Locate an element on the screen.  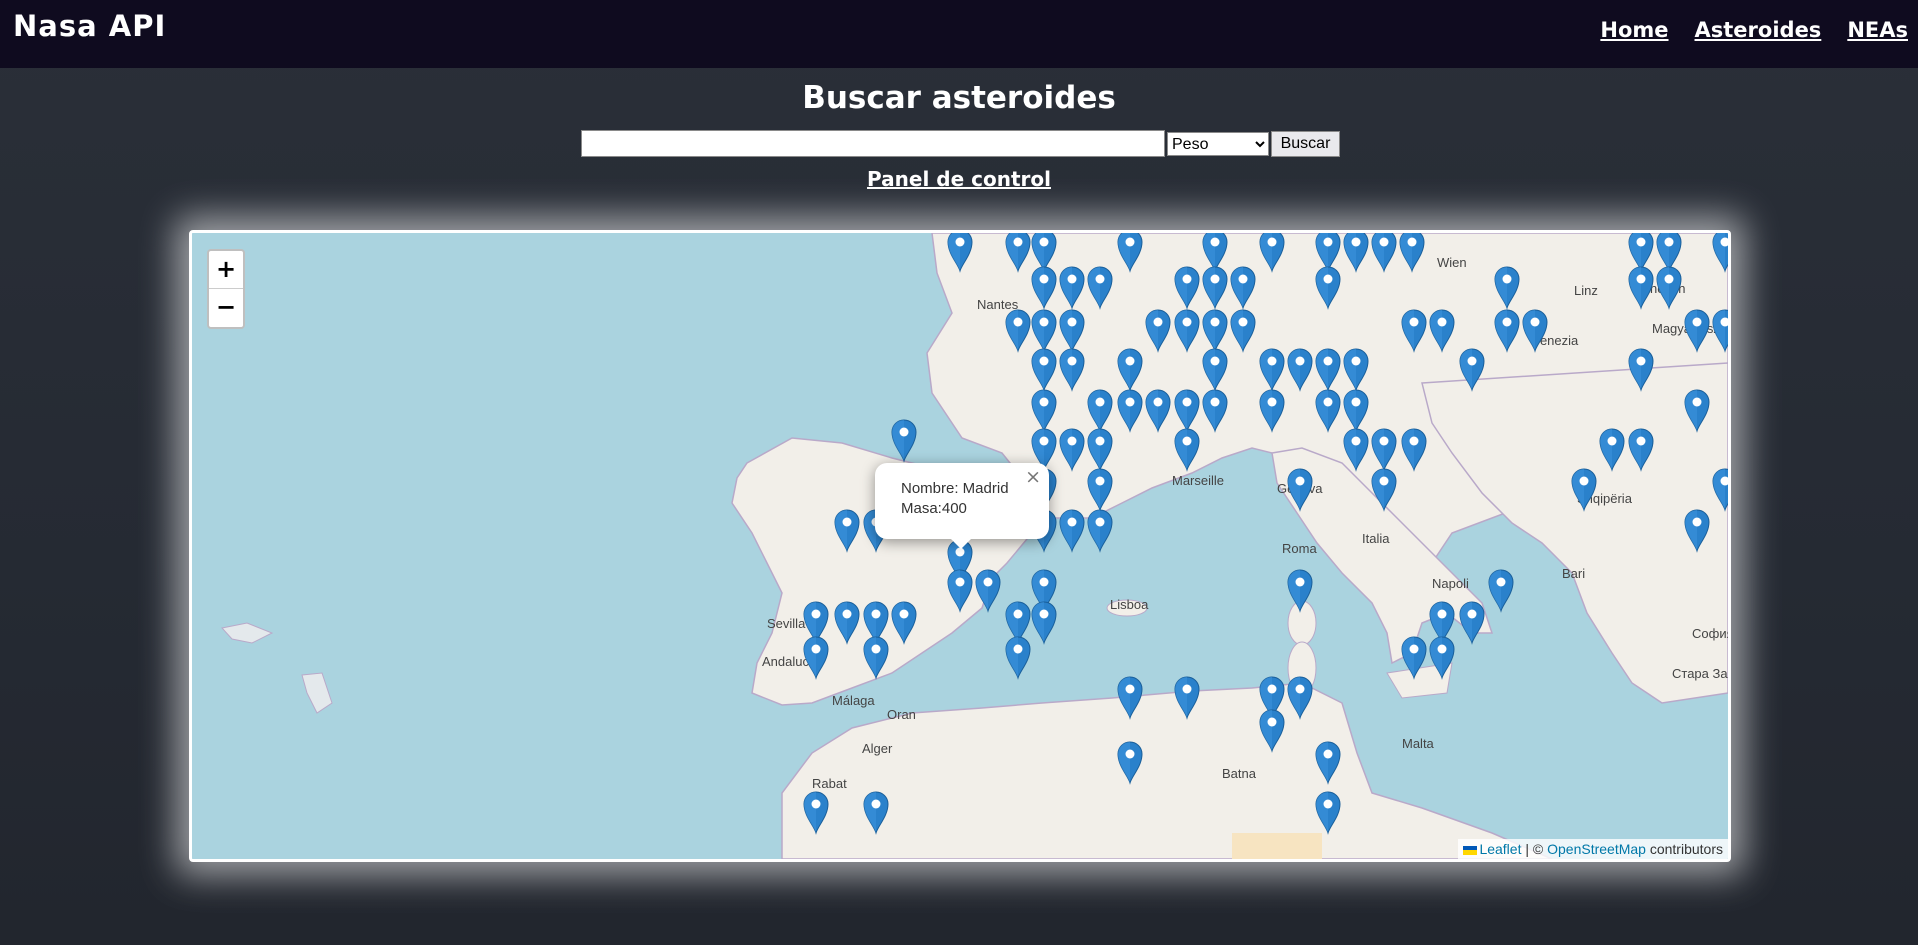
map-label: Sevilla is located at coordinates (786, 623).